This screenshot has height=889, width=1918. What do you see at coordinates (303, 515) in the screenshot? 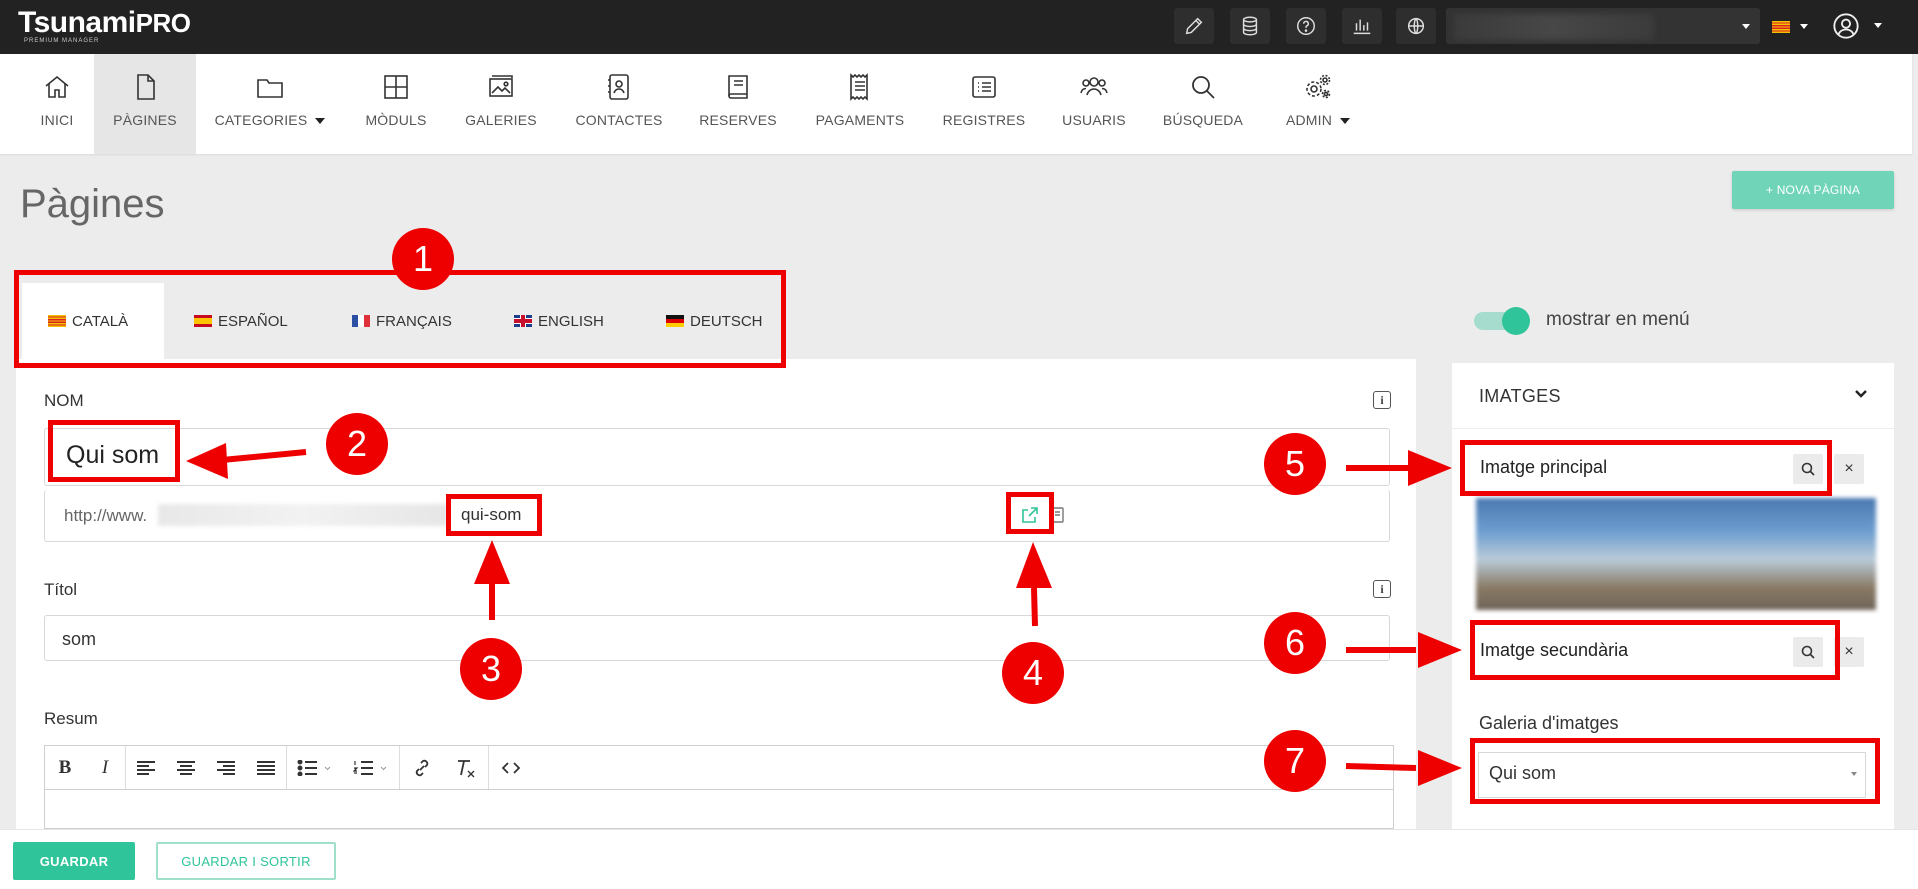
I see `url-domain-blurred` at bounding box center [303, 515].